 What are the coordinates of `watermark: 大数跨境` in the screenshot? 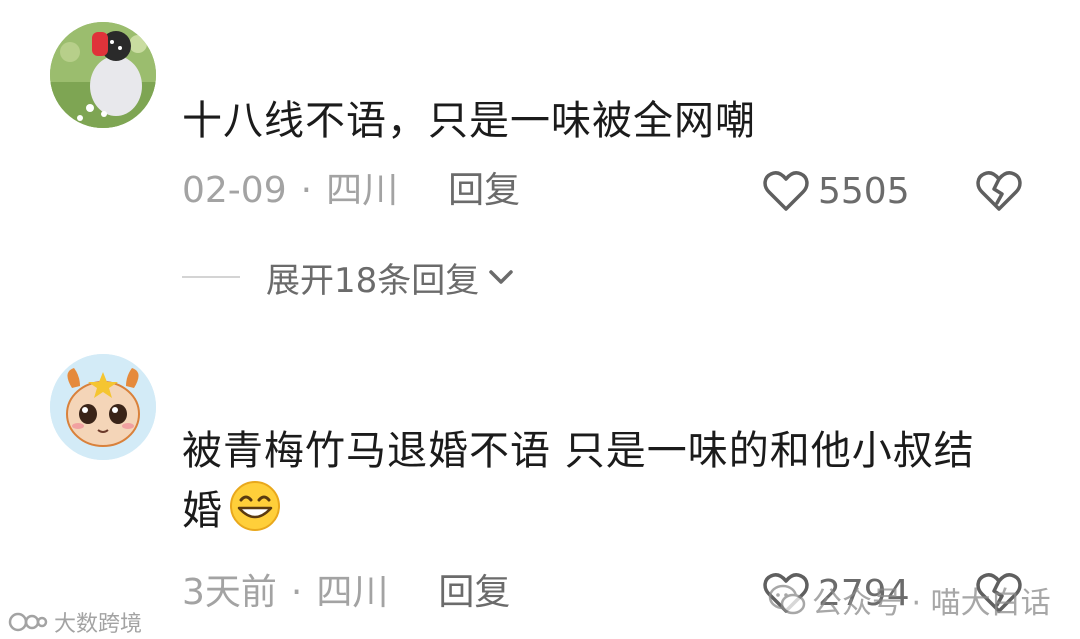 It's located at (75, 622).